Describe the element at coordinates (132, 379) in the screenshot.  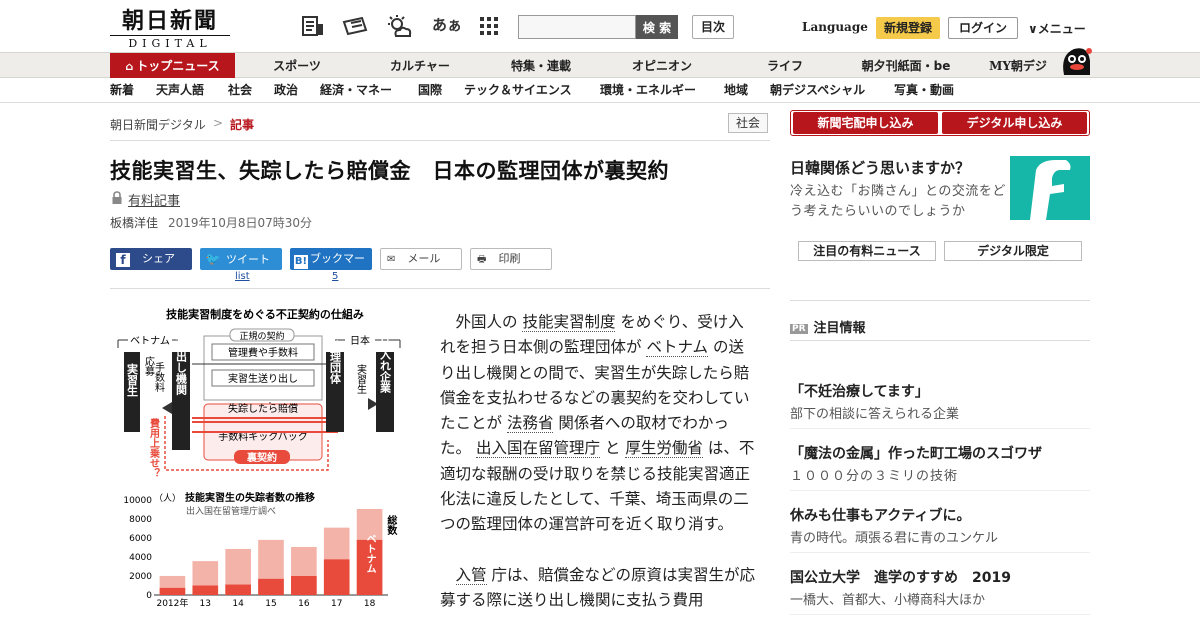
I see `diagram-trainee-left: 実習生` at that location.